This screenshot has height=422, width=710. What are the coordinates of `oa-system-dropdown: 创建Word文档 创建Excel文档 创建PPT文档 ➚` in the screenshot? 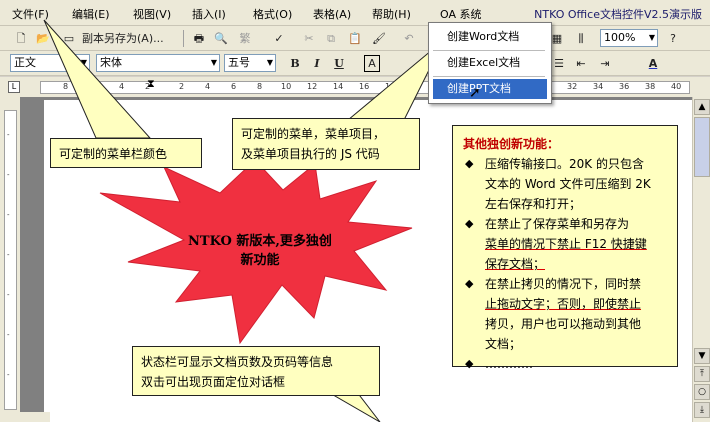 It's located at (490, 63).